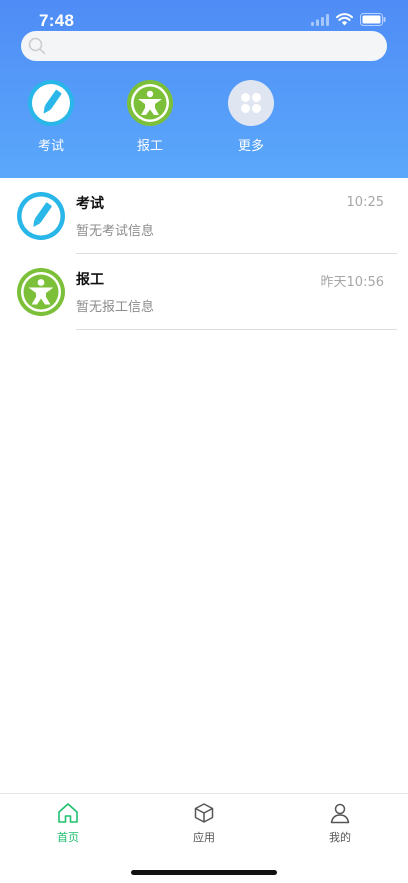 This screenshot has width=408, height=883. What do you see at coordinates (365, 202) in the screenshot?
I see `message-time: 10:25` at bounding box center [365, 202].